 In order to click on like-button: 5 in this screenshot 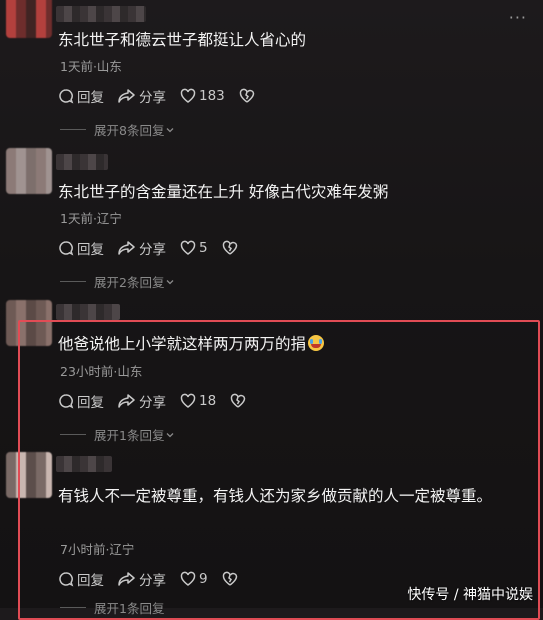, I will do `click(194, 248)`.